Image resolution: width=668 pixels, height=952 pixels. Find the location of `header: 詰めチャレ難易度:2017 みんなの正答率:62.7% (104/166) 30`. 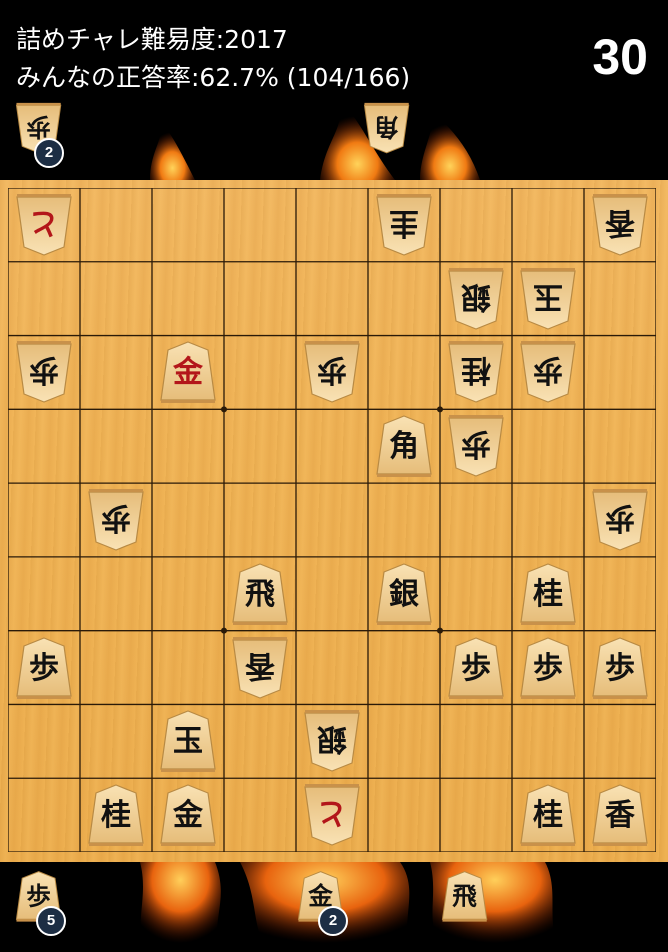

header: 詰めチャレ難易度:2017 みんなの正答率:62.7% (104/166) 30 is located at coordinates (334, 50).